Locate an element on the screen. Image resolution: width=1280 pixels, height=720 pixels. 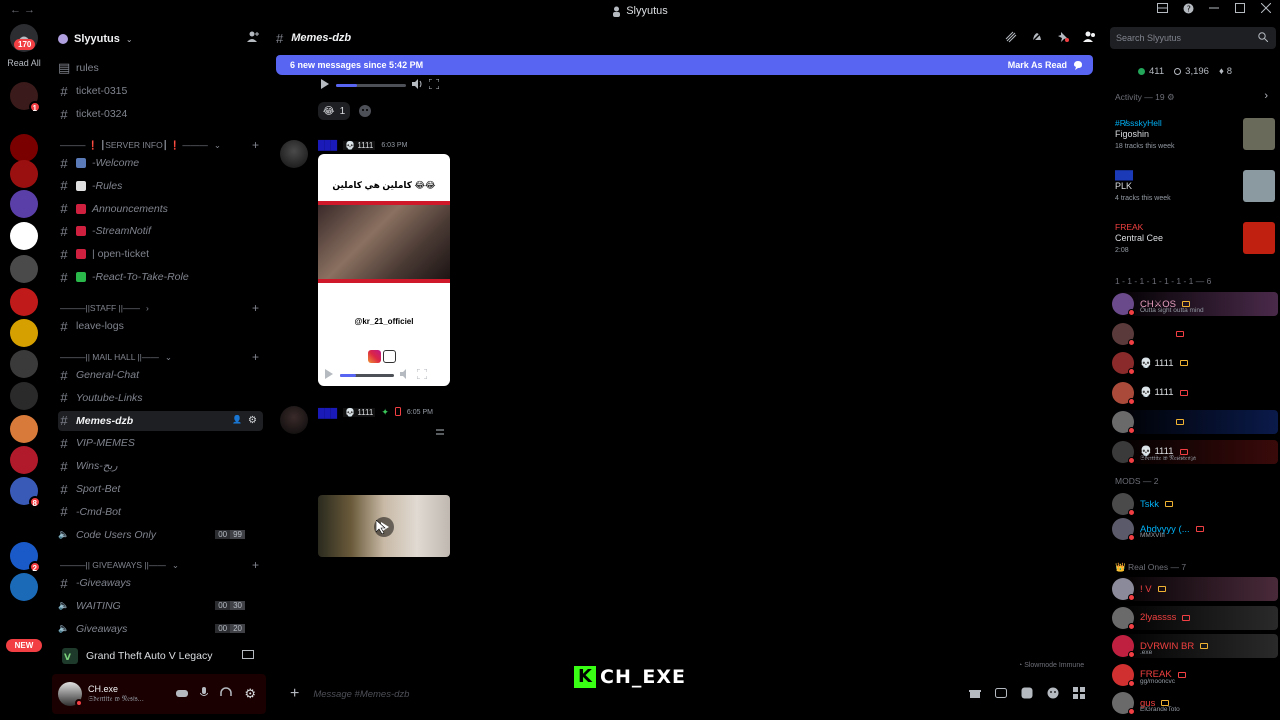
member-item: Abdvyyy (... MMXVIII is located at coordinates (1195, 529).